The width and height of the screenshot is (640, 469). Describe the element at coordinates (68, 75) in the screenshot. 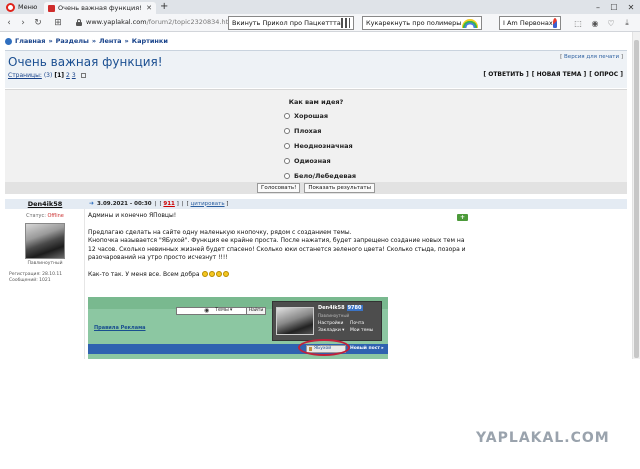

I see `page-link-2: 2` at that location.